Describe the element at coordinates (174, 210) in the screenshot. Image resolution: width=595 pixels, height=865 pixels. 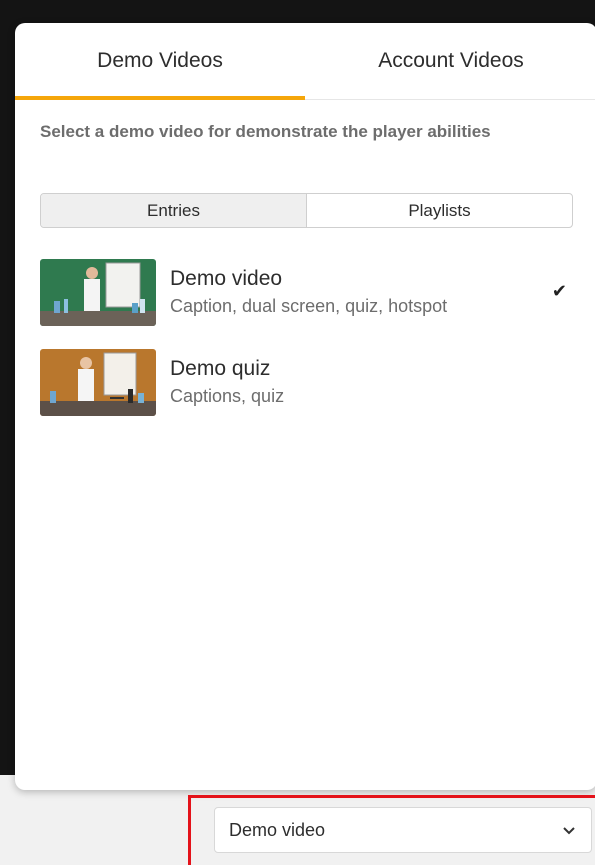
I see `entries-button: Entries` at that location.